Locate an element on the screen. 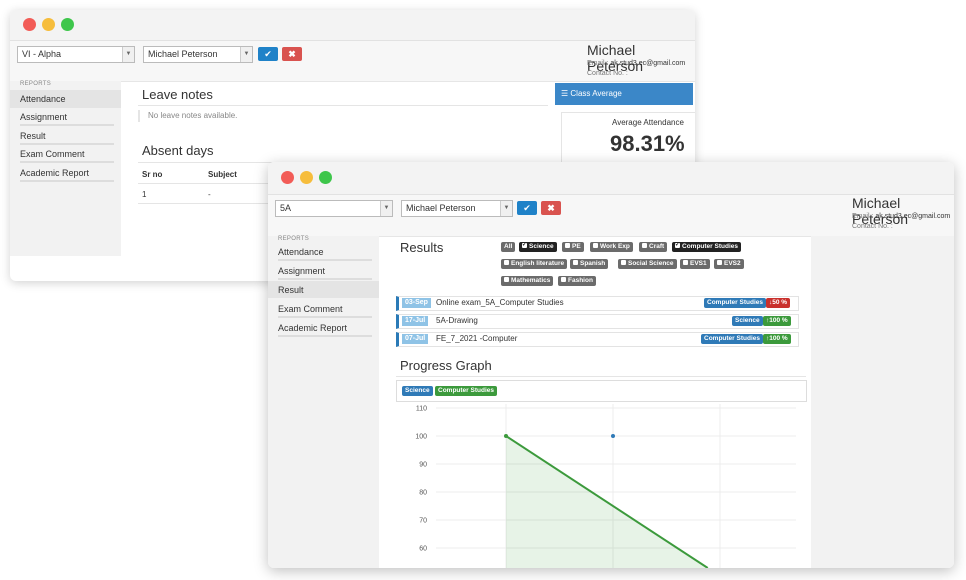  legend-science: Science is located at coordinates (417, 391).